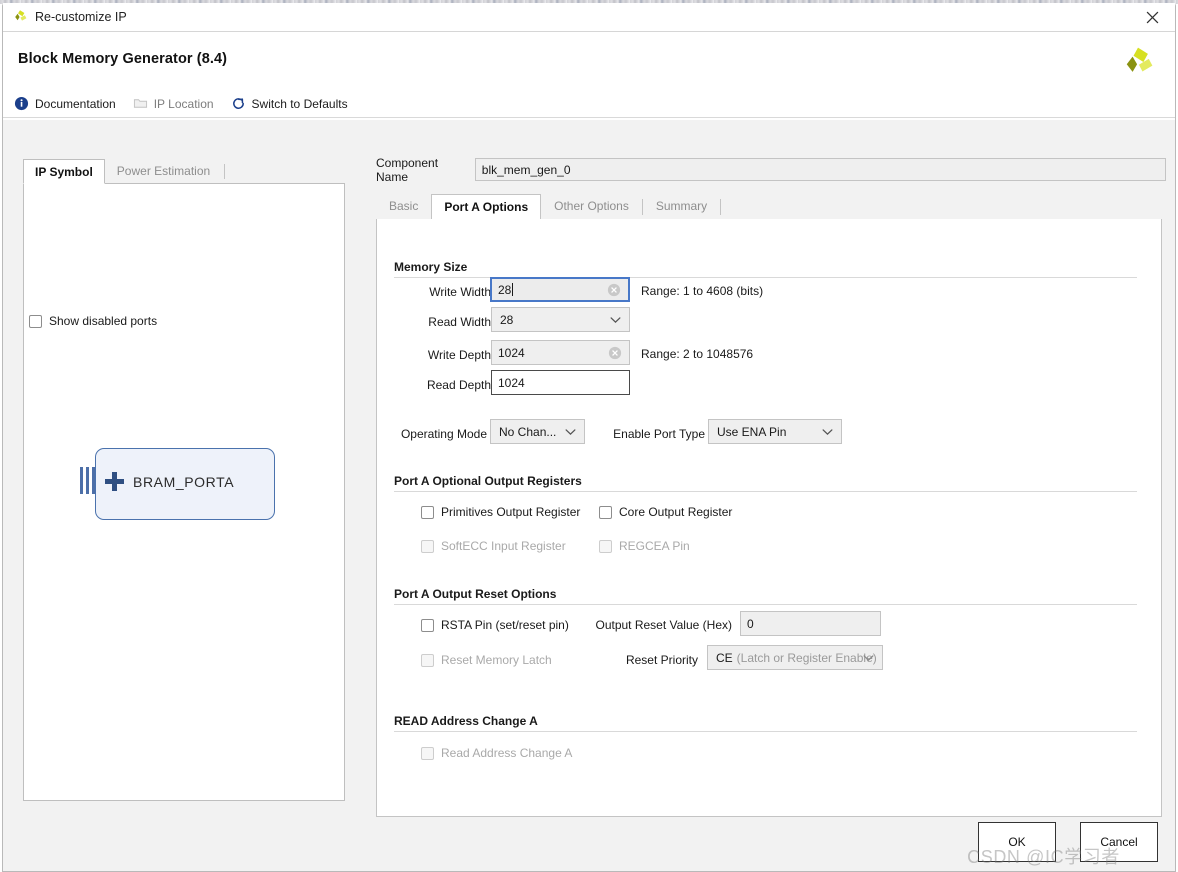 The image size is (1178, 872). I want to click on tab-summary: Summary, so click(681, 206).